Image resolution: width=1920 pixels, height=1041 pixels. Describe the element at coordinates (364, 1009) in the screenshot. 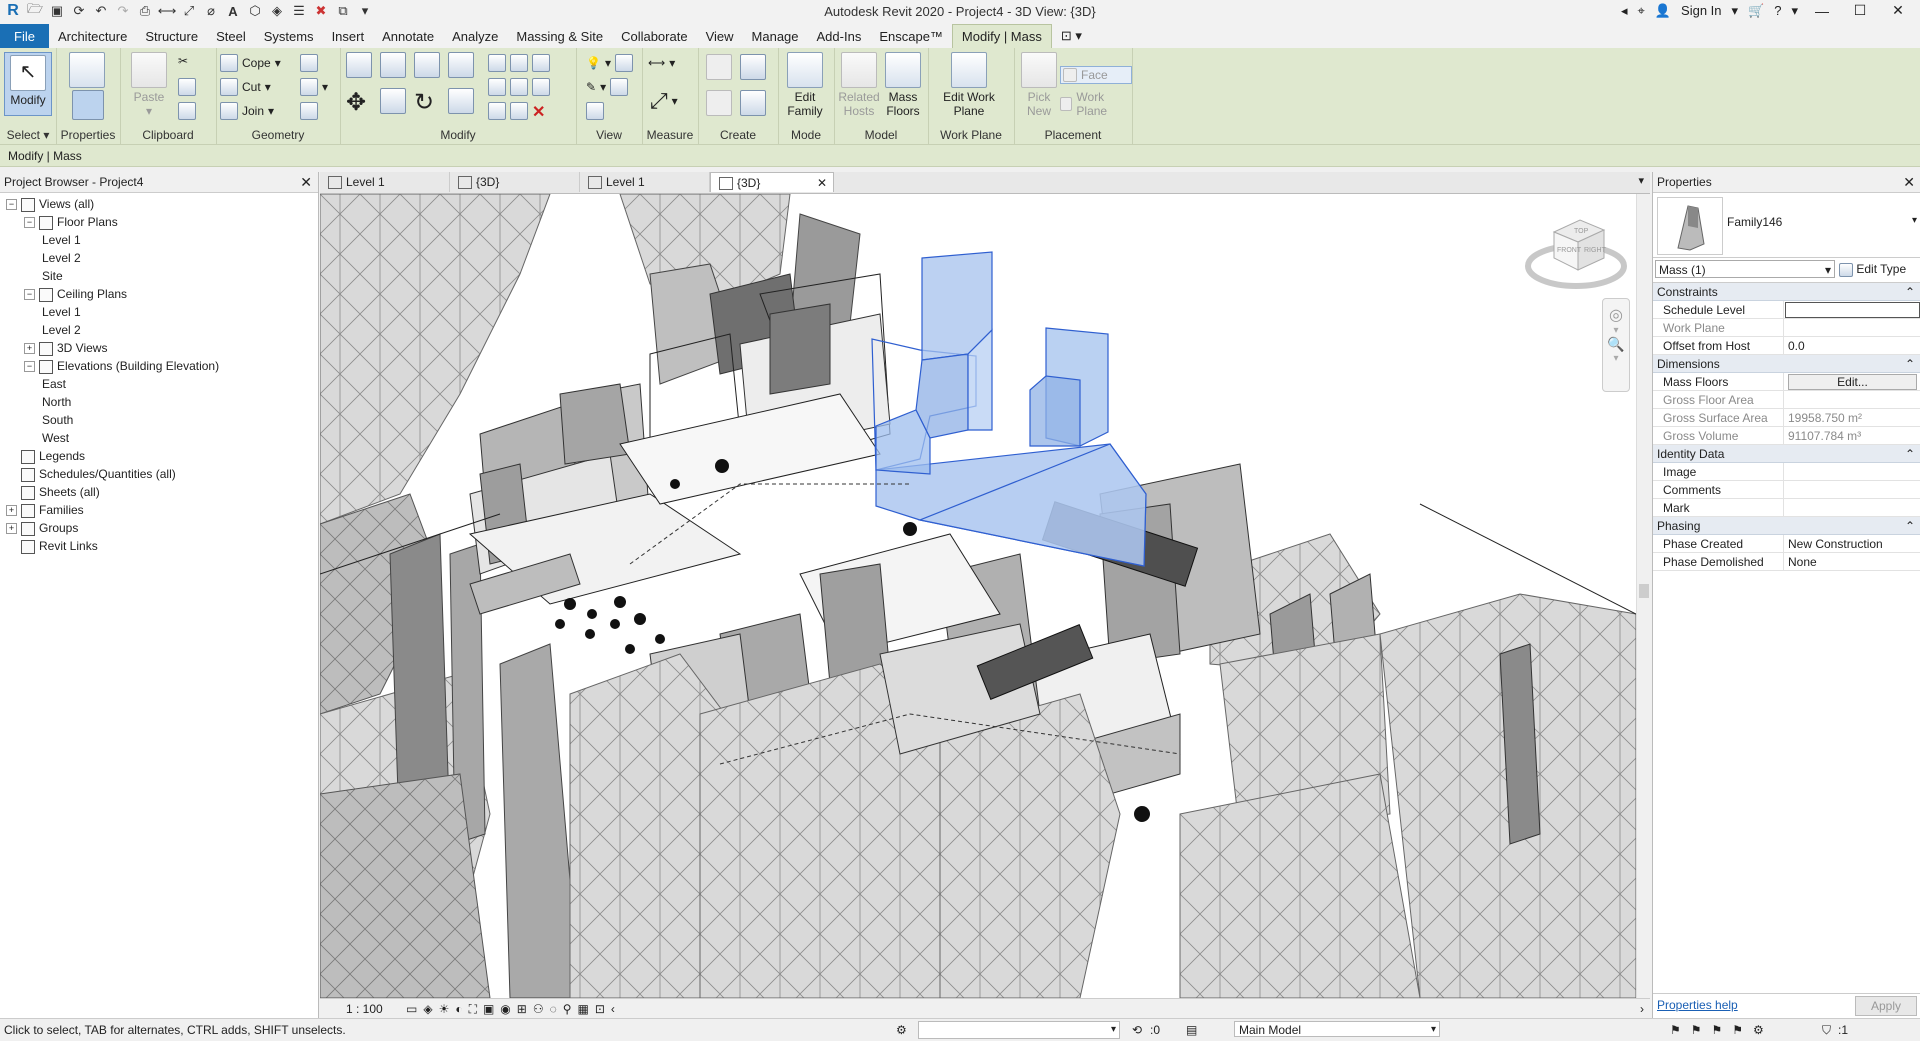

I see `view-scale: 1 : 100` at that location.